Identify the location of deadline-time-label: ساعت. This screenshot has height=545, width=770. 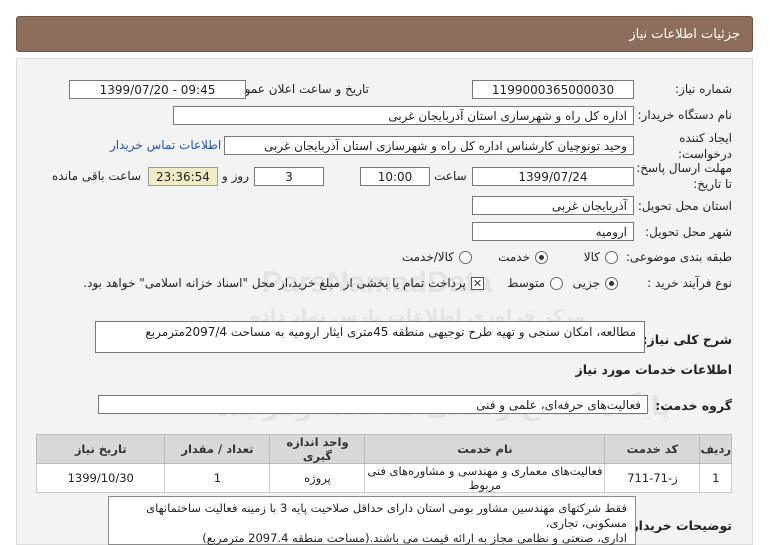
(450, 176).